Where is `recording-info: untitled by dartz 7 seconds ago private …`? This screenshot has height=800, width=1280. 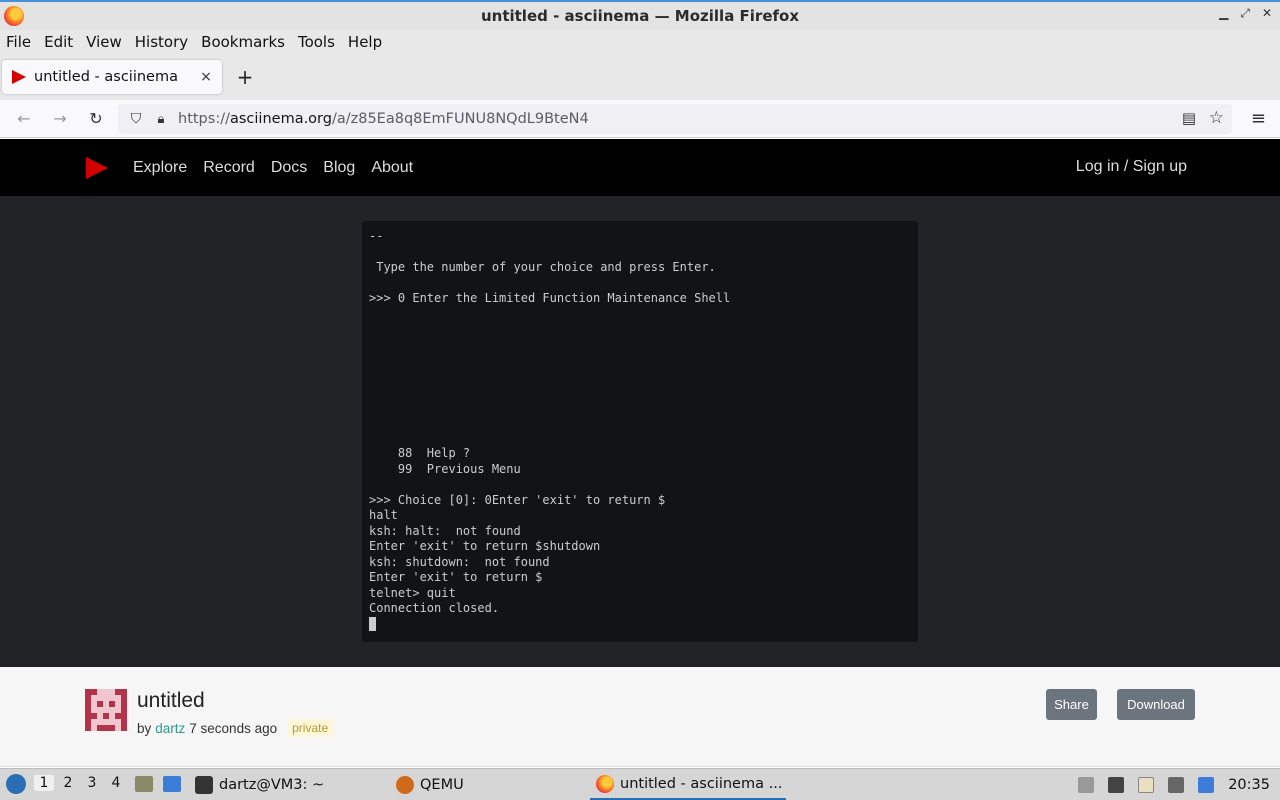 recording-info: untitled by dartz 7 seconds ago private … is located at coordinates (640, 717).